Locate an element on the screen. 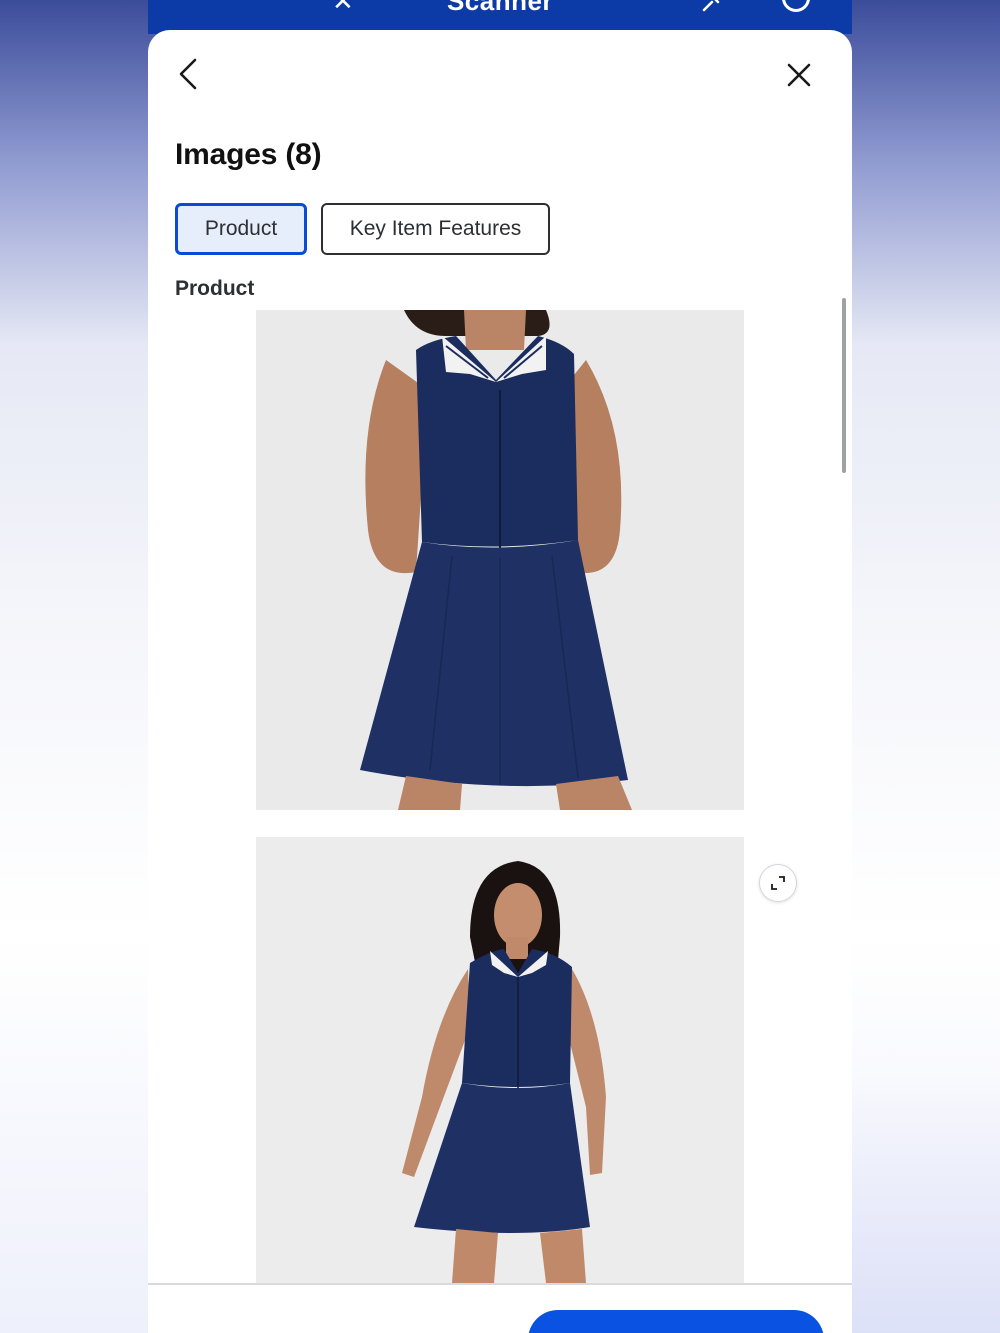 This screenshot has height=1333, width=1000. expand-icon is located at coordinates (778, 883).